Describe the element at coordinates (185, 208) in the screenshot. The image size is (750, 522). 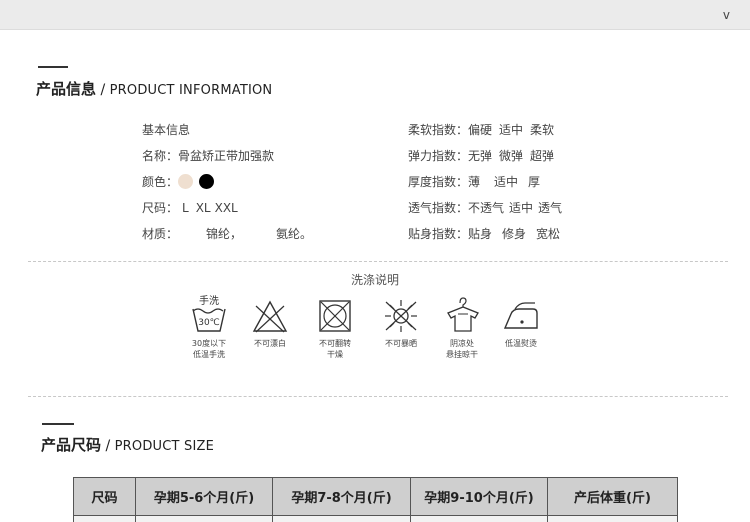
I see `size-option: L` at that location.